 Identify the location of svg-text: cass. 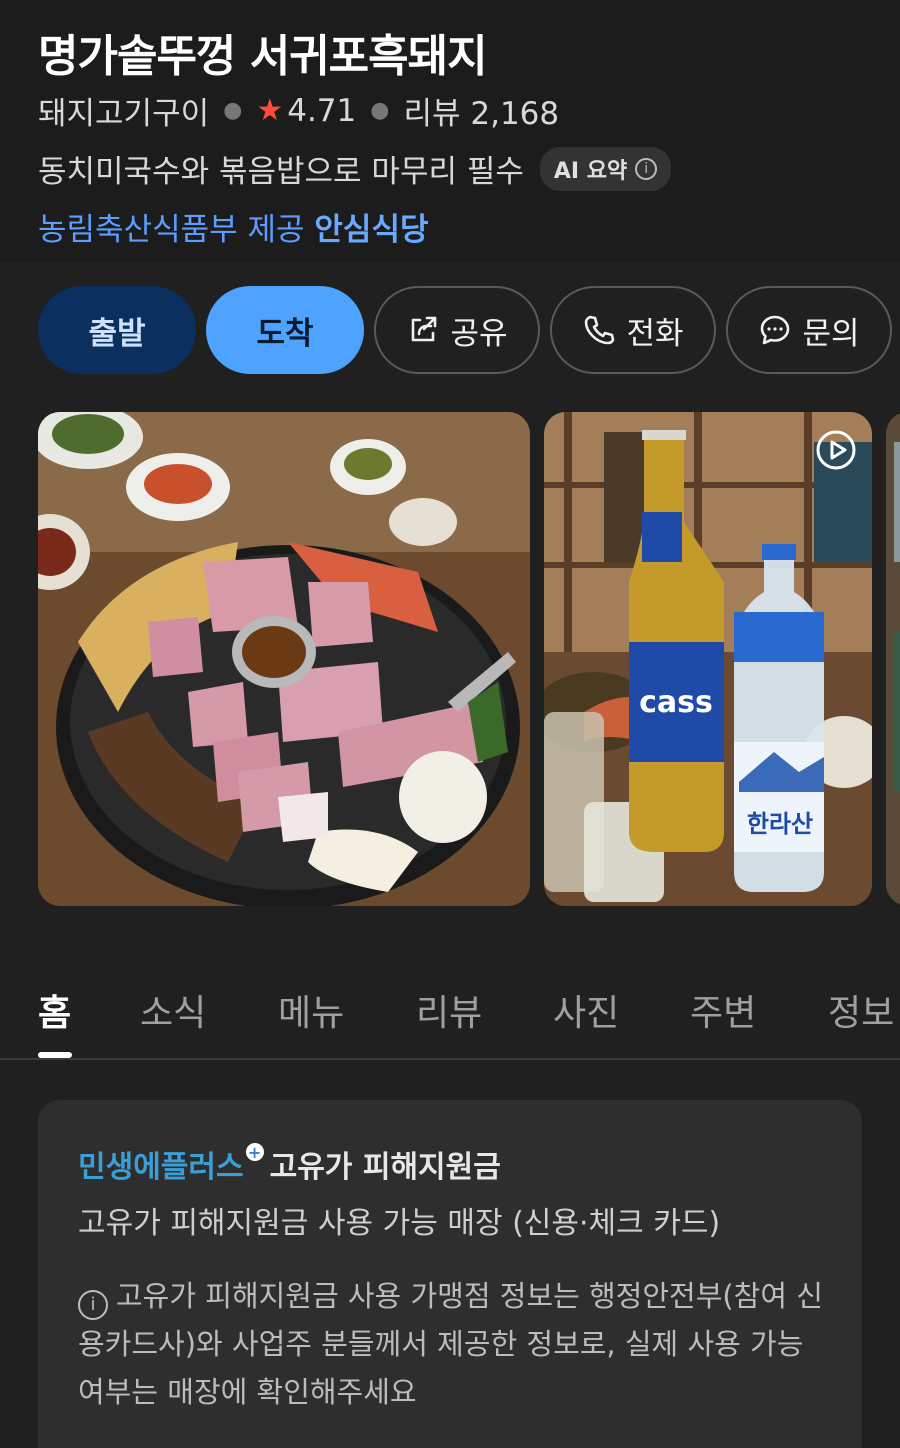
(676, 702).